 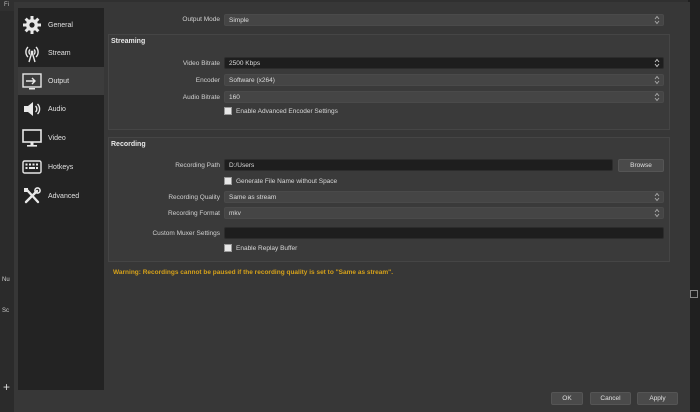 I want to click on monitor-icon, so click(x=32, y=138).